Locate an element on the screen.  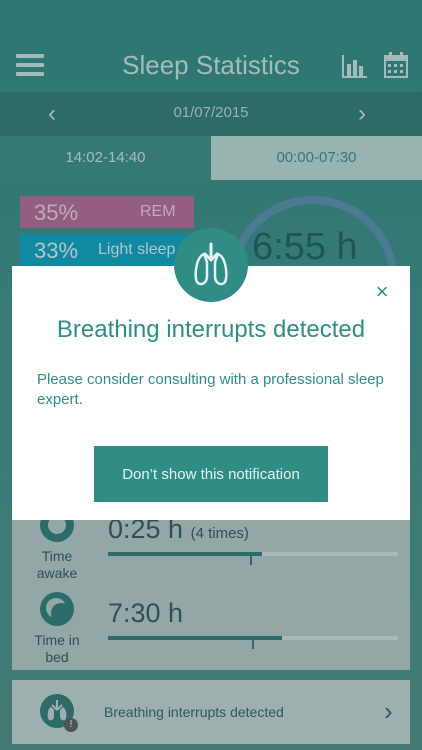
dont-show-notification-button: Don’t show this notification is located at coordinates (211, 474).